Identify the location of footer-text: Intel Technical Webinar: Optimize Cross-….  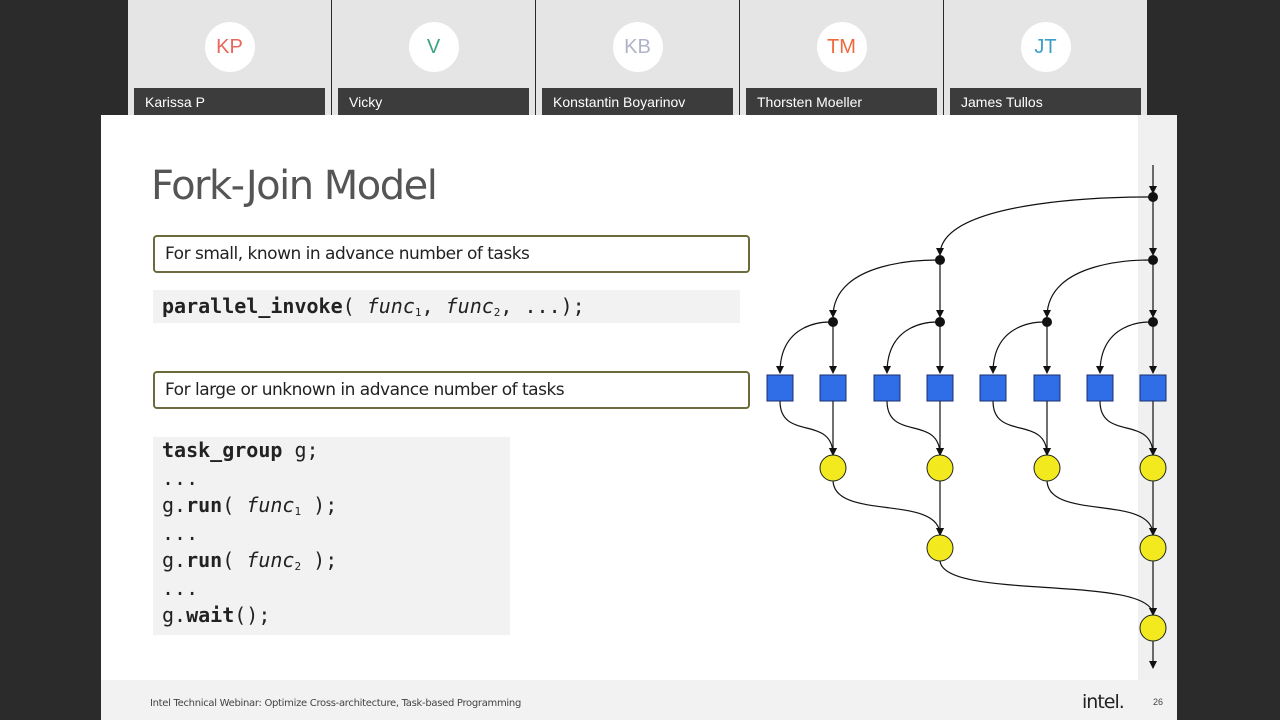
(335, 703).